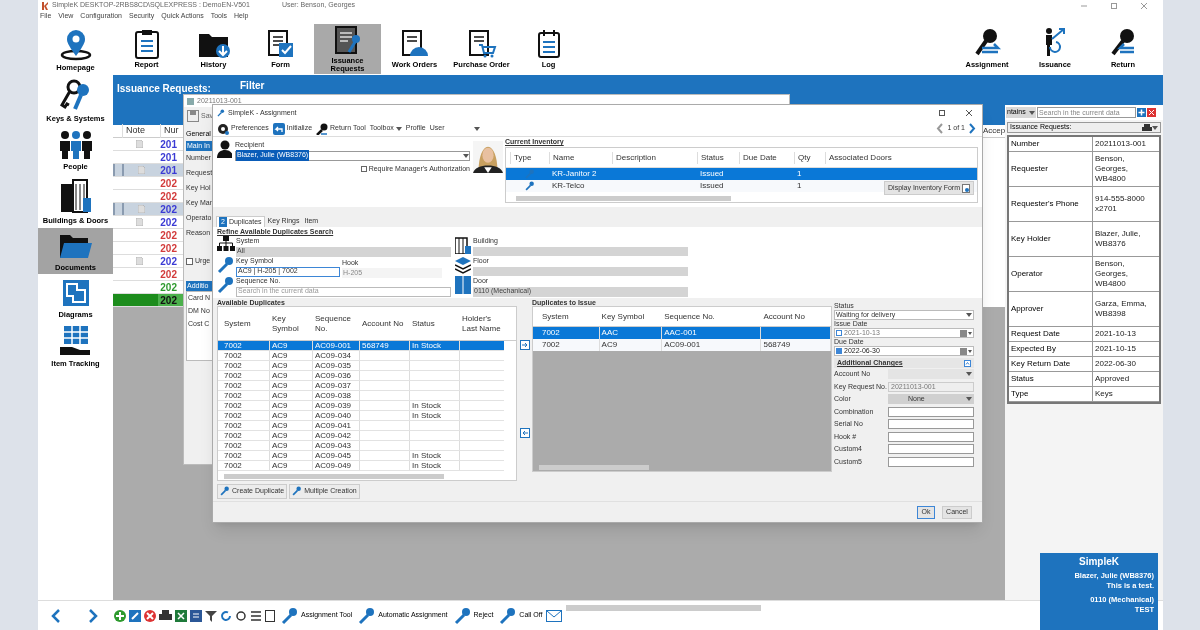 This screenshot has width=1200, height=630. I want to click on table-row: KR-Janitor 2 Issued 1, so click(741, 174).